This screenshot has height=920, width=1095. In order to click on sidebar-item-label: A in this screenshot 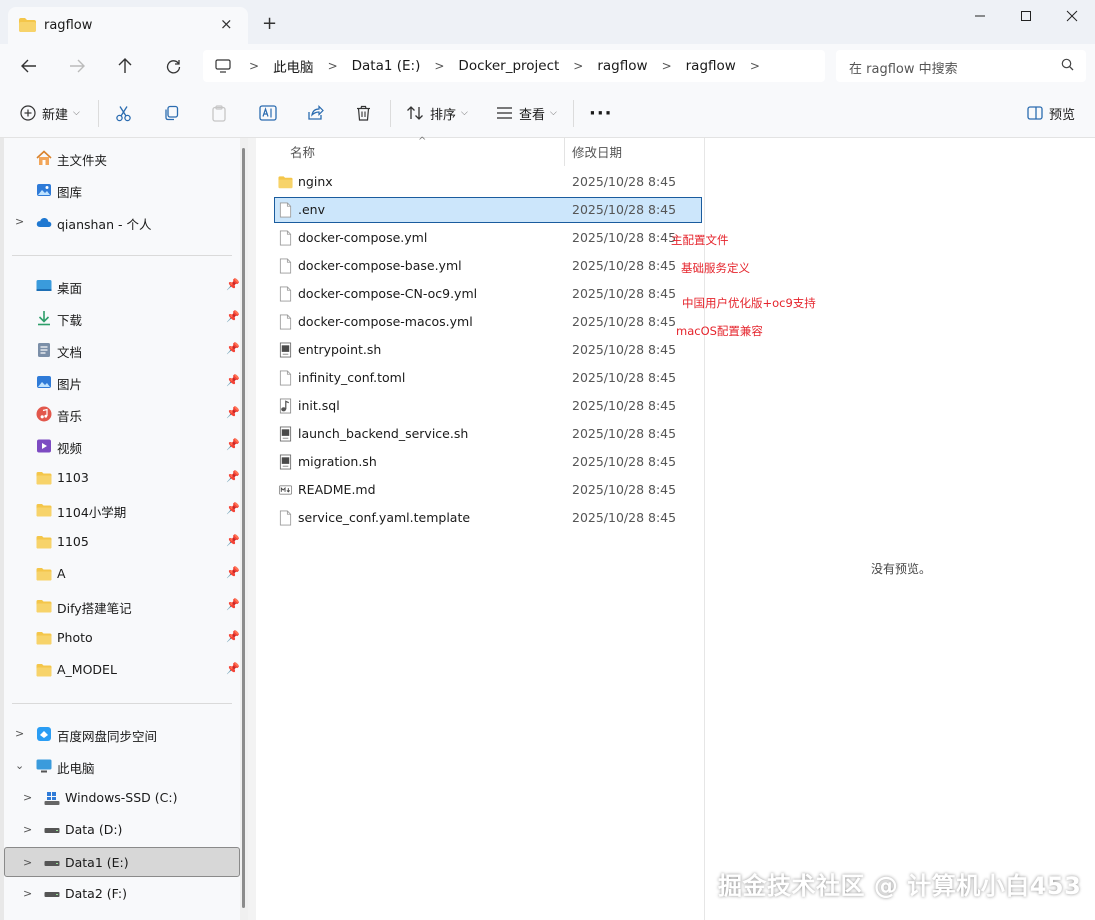, I will do `click(61, 573)`.